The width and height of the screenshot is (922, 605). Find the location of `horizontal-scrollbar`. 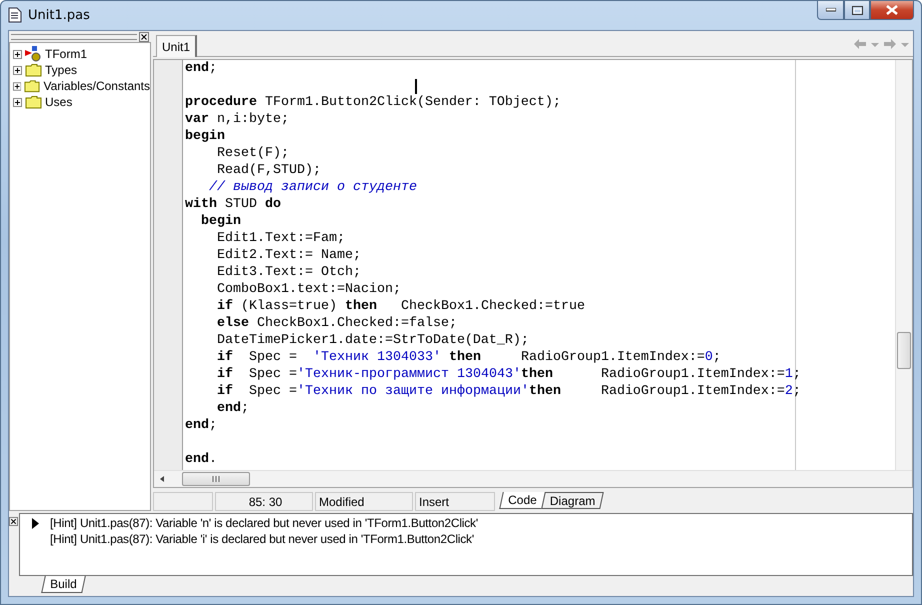

horizontal-scrollbar is located at coordinates (533, 478).